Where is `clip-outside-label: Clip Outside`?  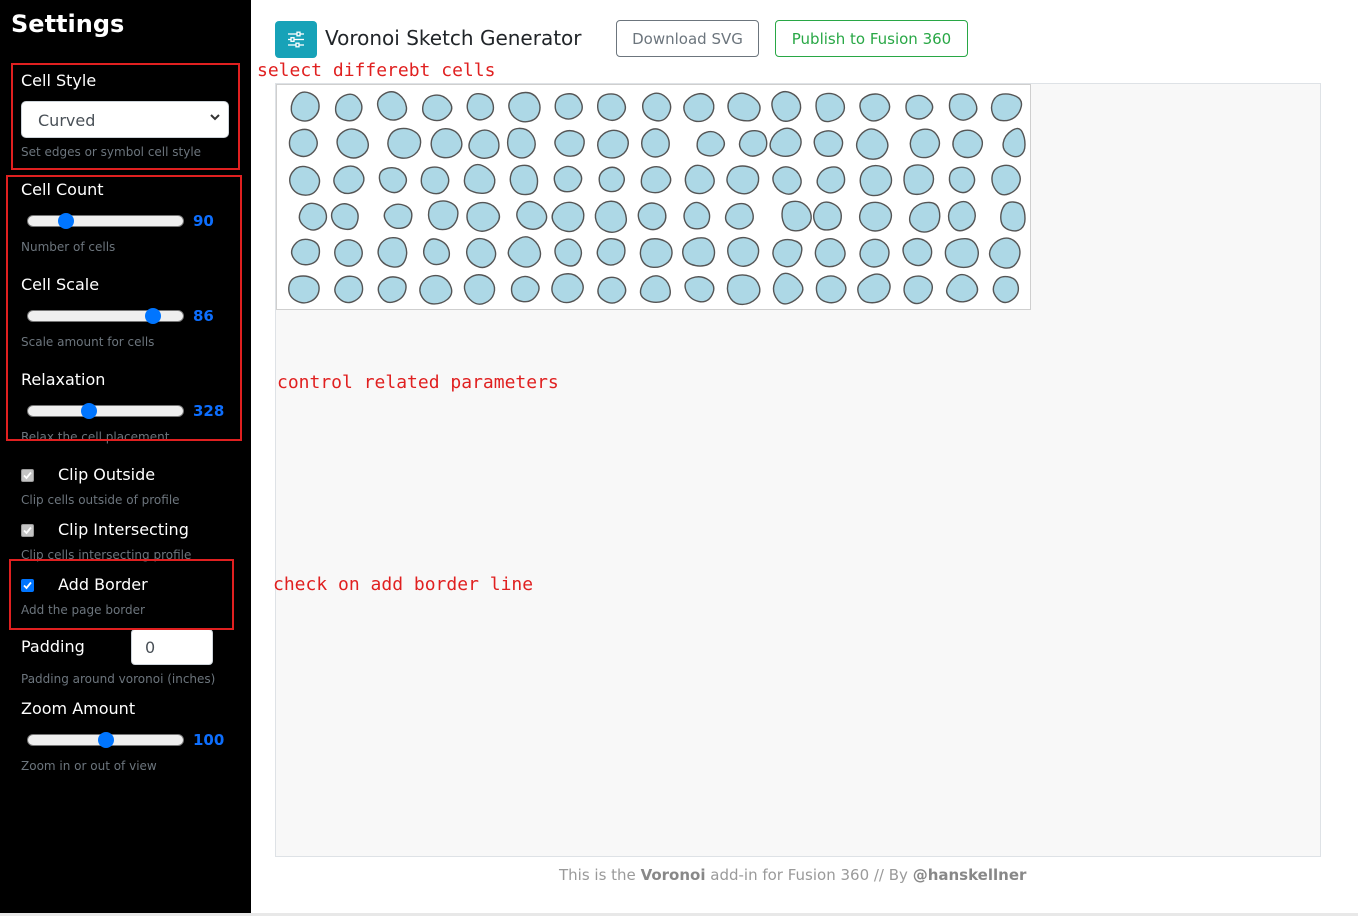
clip-outside-label: Clip Outside is located at coordinates (107, 474).